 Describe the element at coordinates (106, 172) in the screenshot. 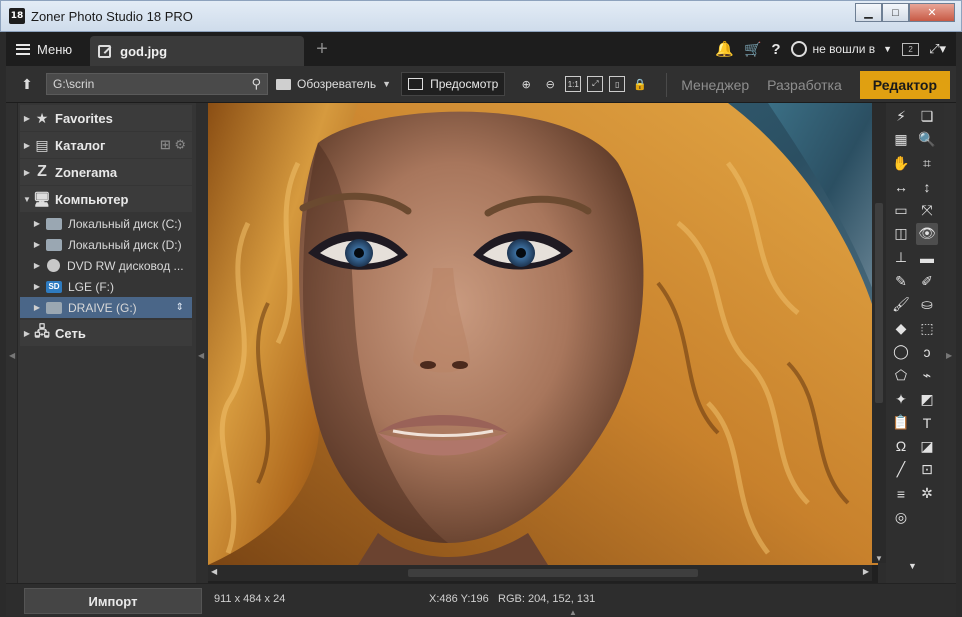

I see `nav-section-zonerama: ▶ Z Zonerama` at that location.